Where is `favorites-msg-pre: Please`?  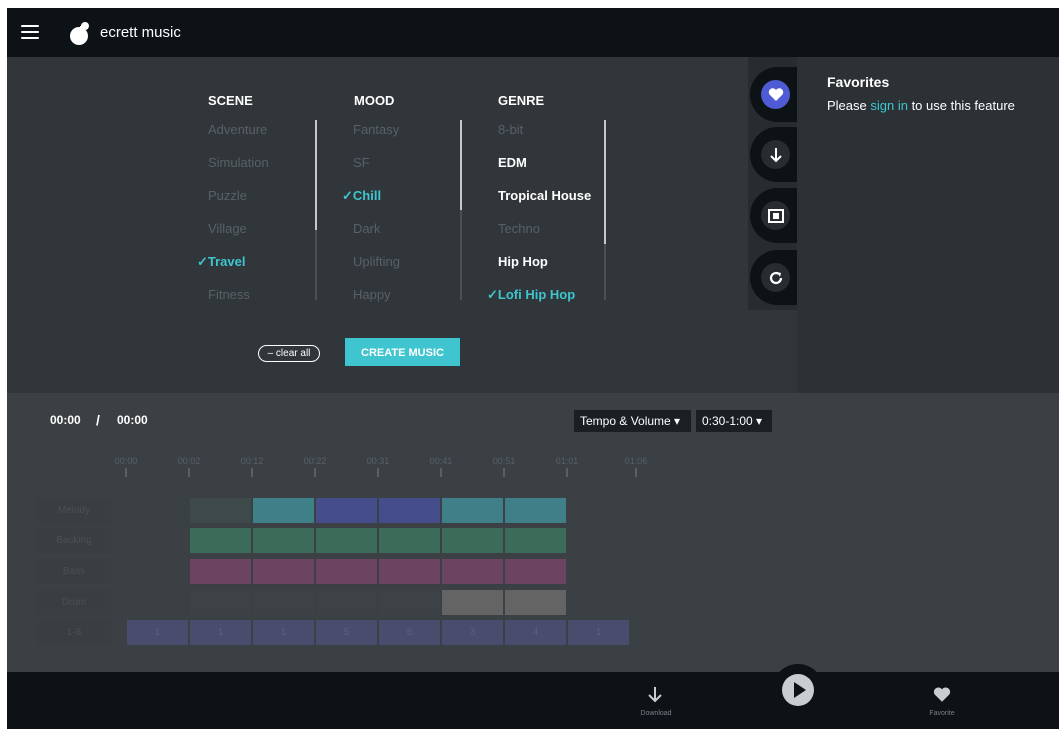 favorites-msg-pre: Please is located at coordinates (849, 105).